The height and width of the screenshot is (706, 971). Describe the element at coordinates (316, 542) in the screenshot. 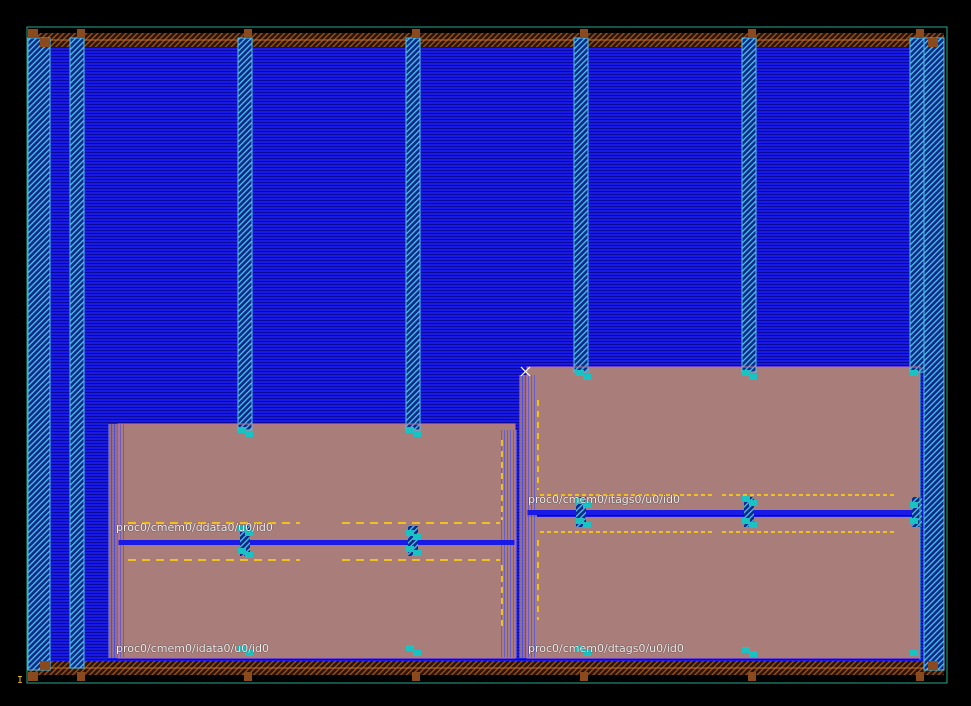

I see `strap-ddata-idata` at that location.